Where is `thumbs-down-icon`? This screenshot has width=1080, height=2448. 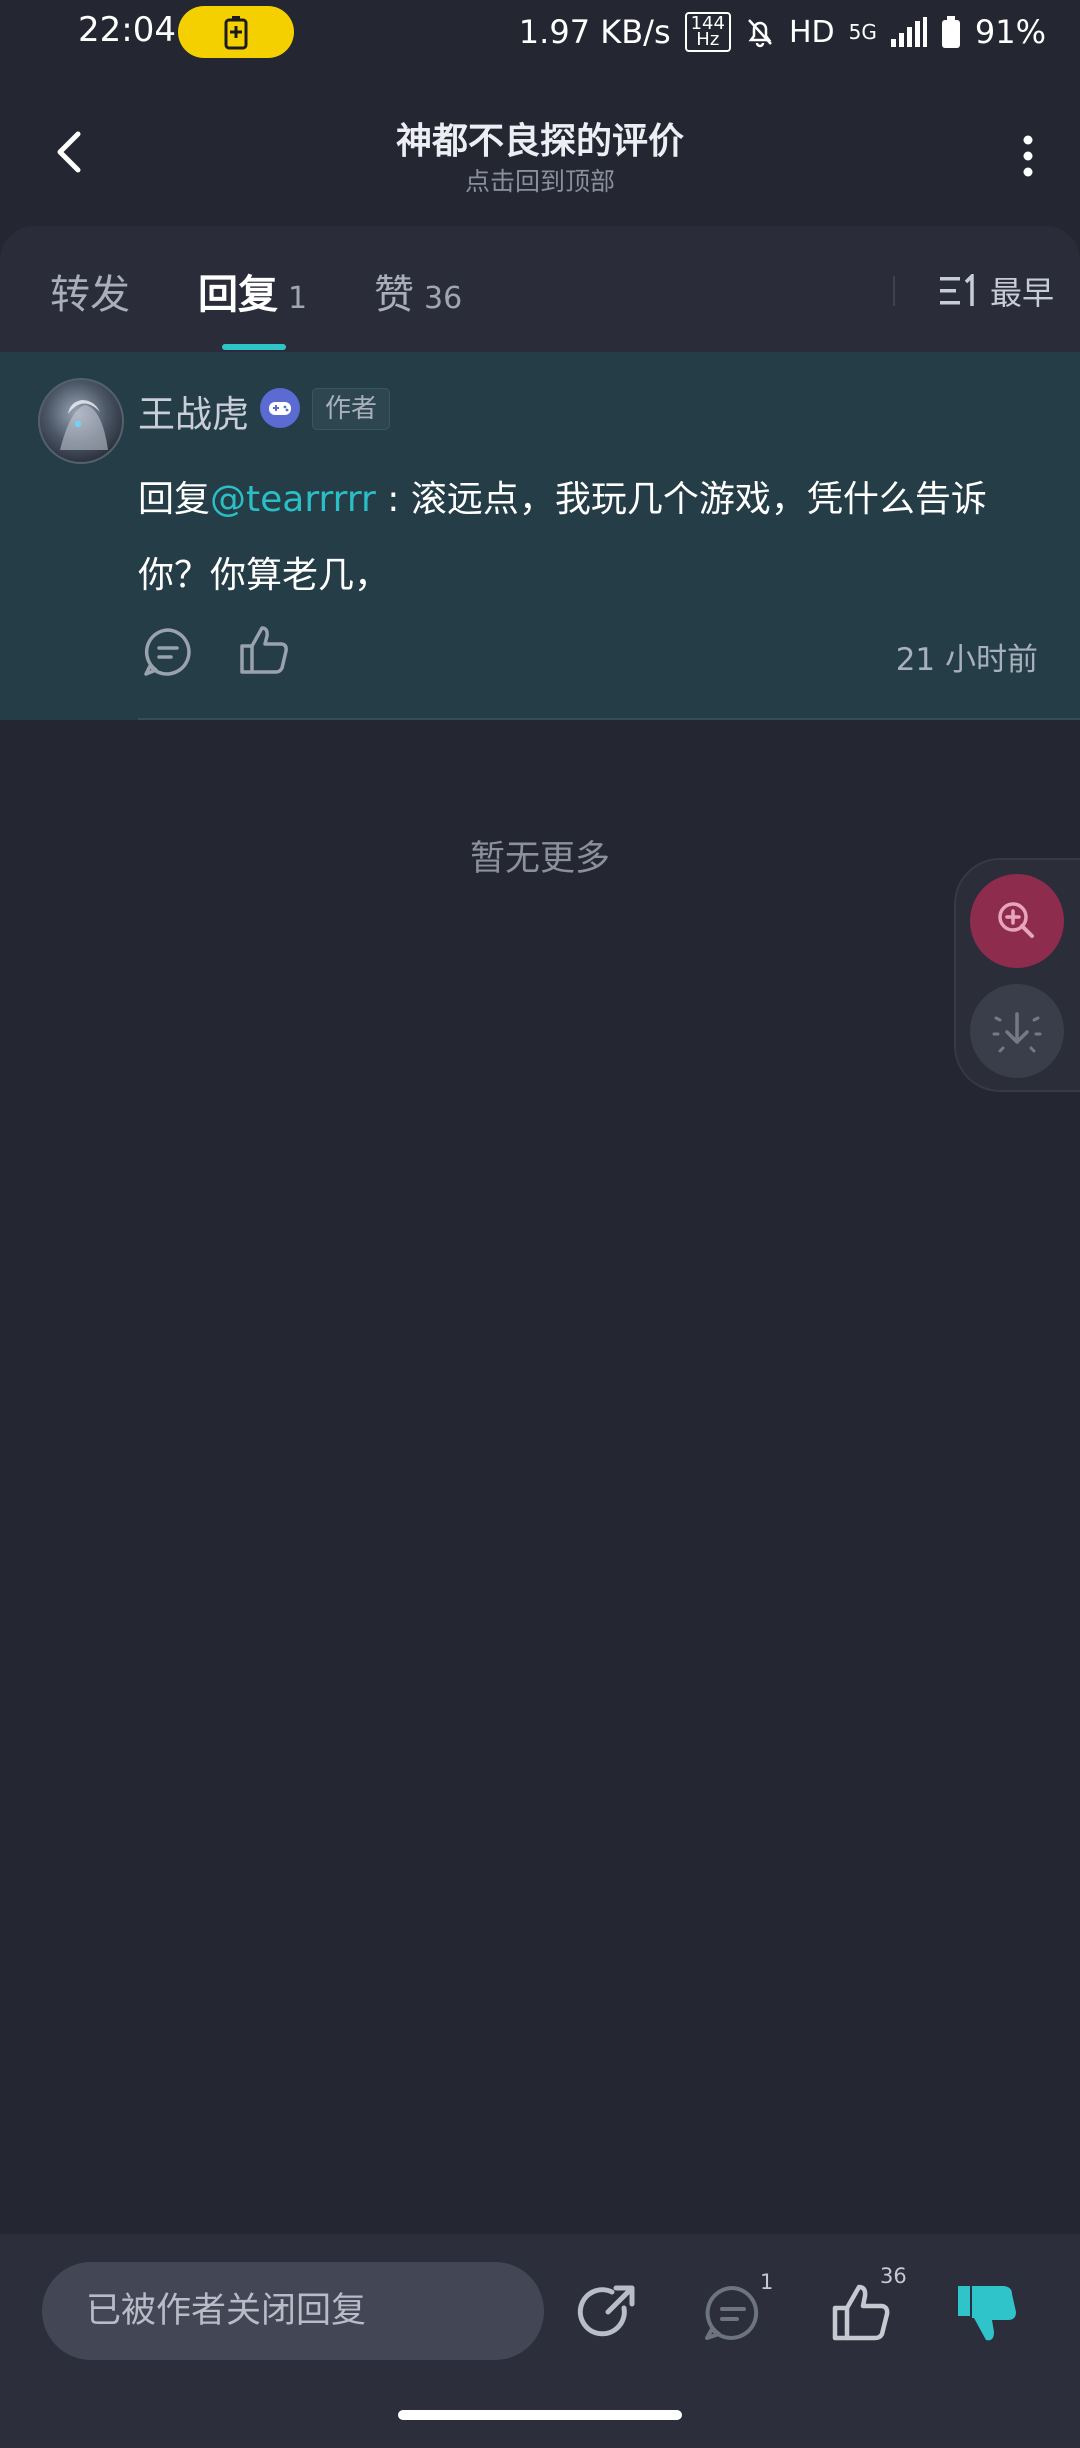 thumbs-down-icon is located at coordinates (987, 2313).